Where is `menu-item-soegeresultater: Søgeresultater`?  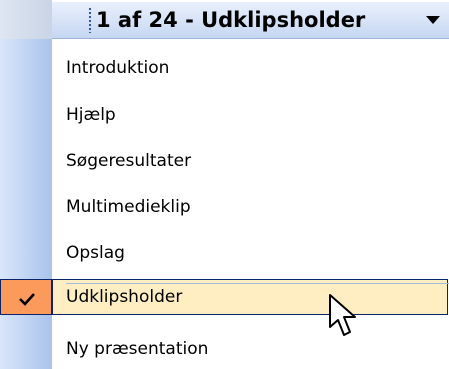 menu-item-soegeresultater: Søgeresultater is located at coordinates (250, 161).